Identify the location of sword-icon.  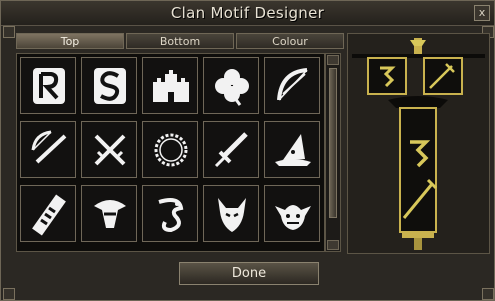
(231, 150).